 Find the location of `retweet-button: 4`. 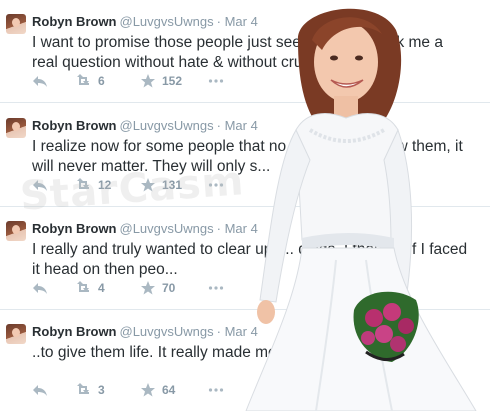

retweet-button: 4 is located at coordinates (90, 288).